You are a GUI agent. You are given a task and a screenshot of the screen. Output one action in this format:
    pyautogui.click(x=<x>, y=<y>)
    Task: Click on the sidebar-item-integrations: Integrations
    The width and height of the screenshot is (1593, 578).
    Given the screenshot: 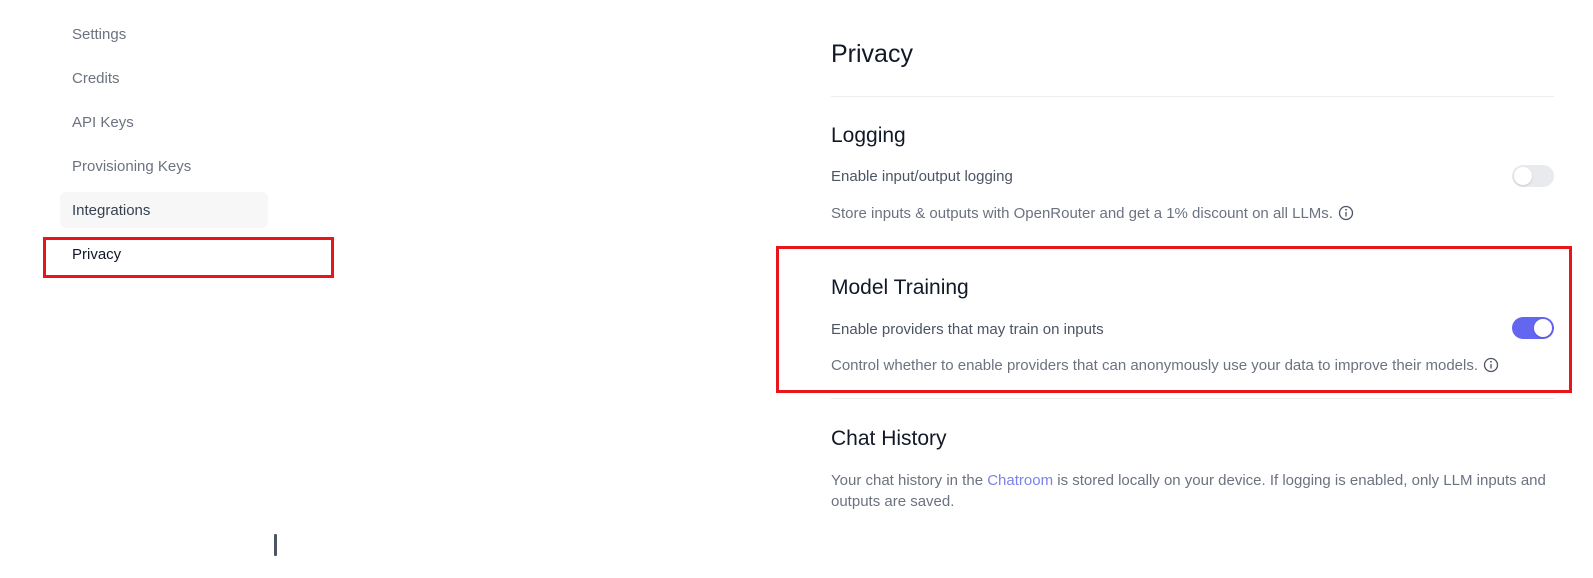 What is the action you would take?
    pyautogui.click(x=164, y=210)
    